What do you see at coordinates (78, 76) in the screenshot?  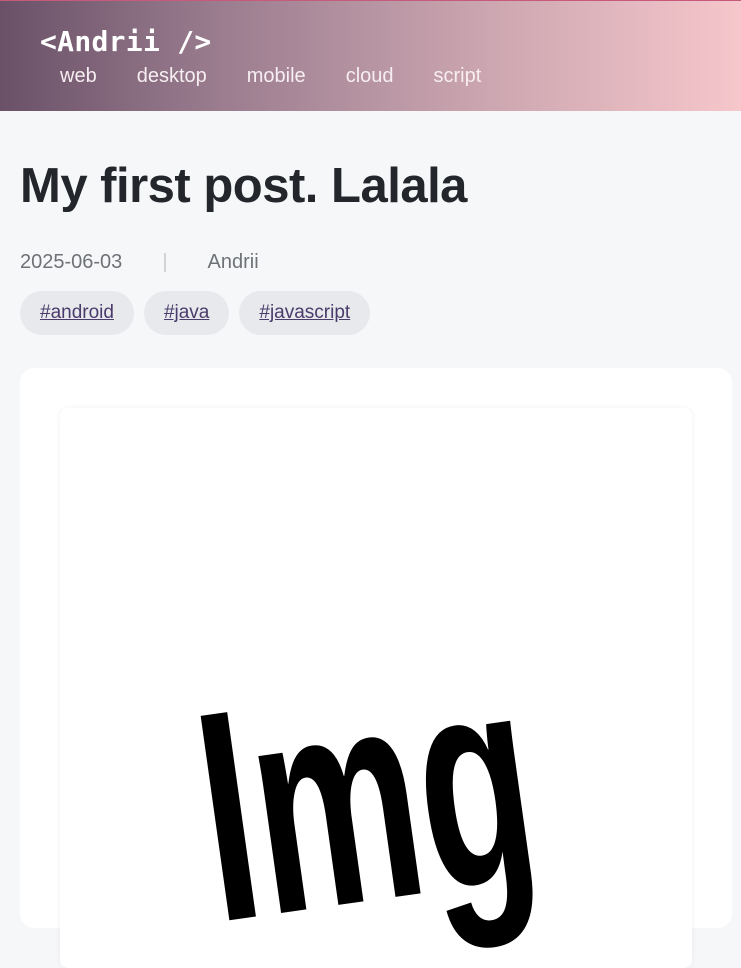 I see `nav-link-web: web` at bounding box center [78, 76].